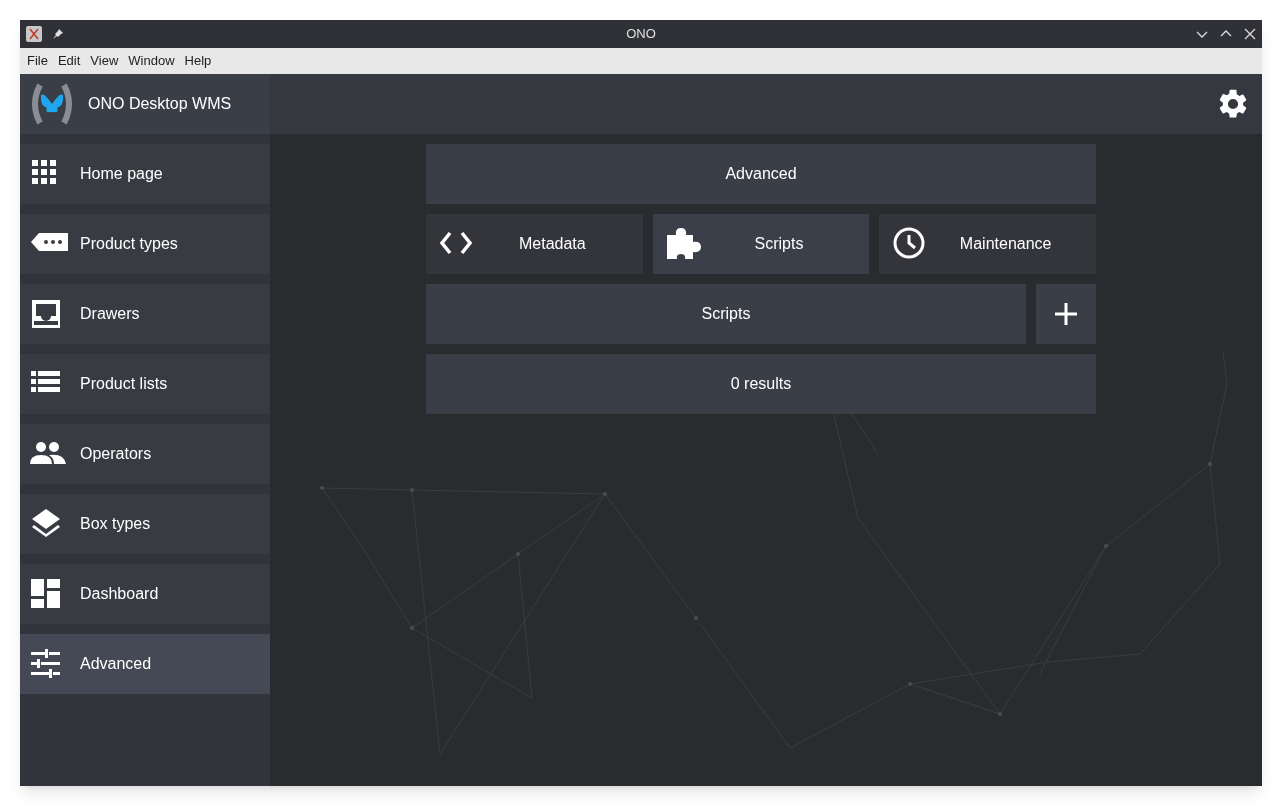 The height and width of the screenshot is (806, 1282). What do you see at coordinates (104, 61) in the screenshot?
I see `menu-item: View` at bounding box center [104, 61].